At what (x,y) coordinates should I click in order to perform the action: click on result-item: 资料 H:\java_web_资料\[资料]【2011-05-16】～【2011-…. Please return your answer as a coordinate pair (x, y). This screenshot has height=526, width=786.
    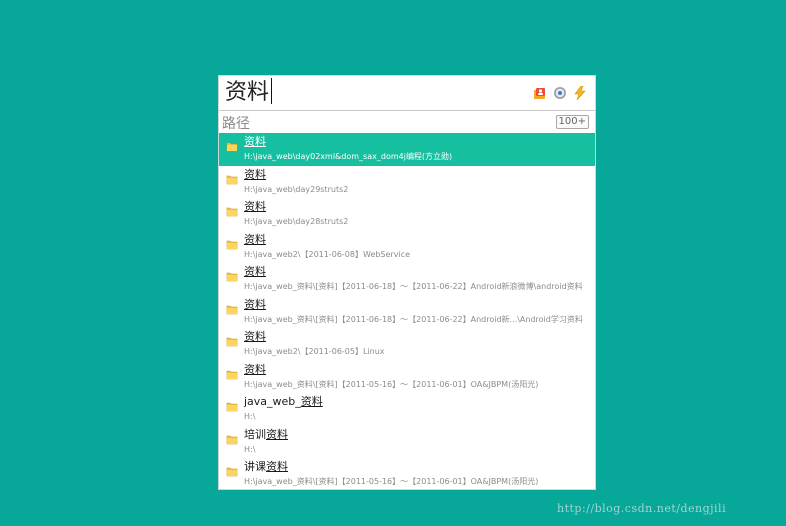
    Looking at the image, I should click on (407, 377).